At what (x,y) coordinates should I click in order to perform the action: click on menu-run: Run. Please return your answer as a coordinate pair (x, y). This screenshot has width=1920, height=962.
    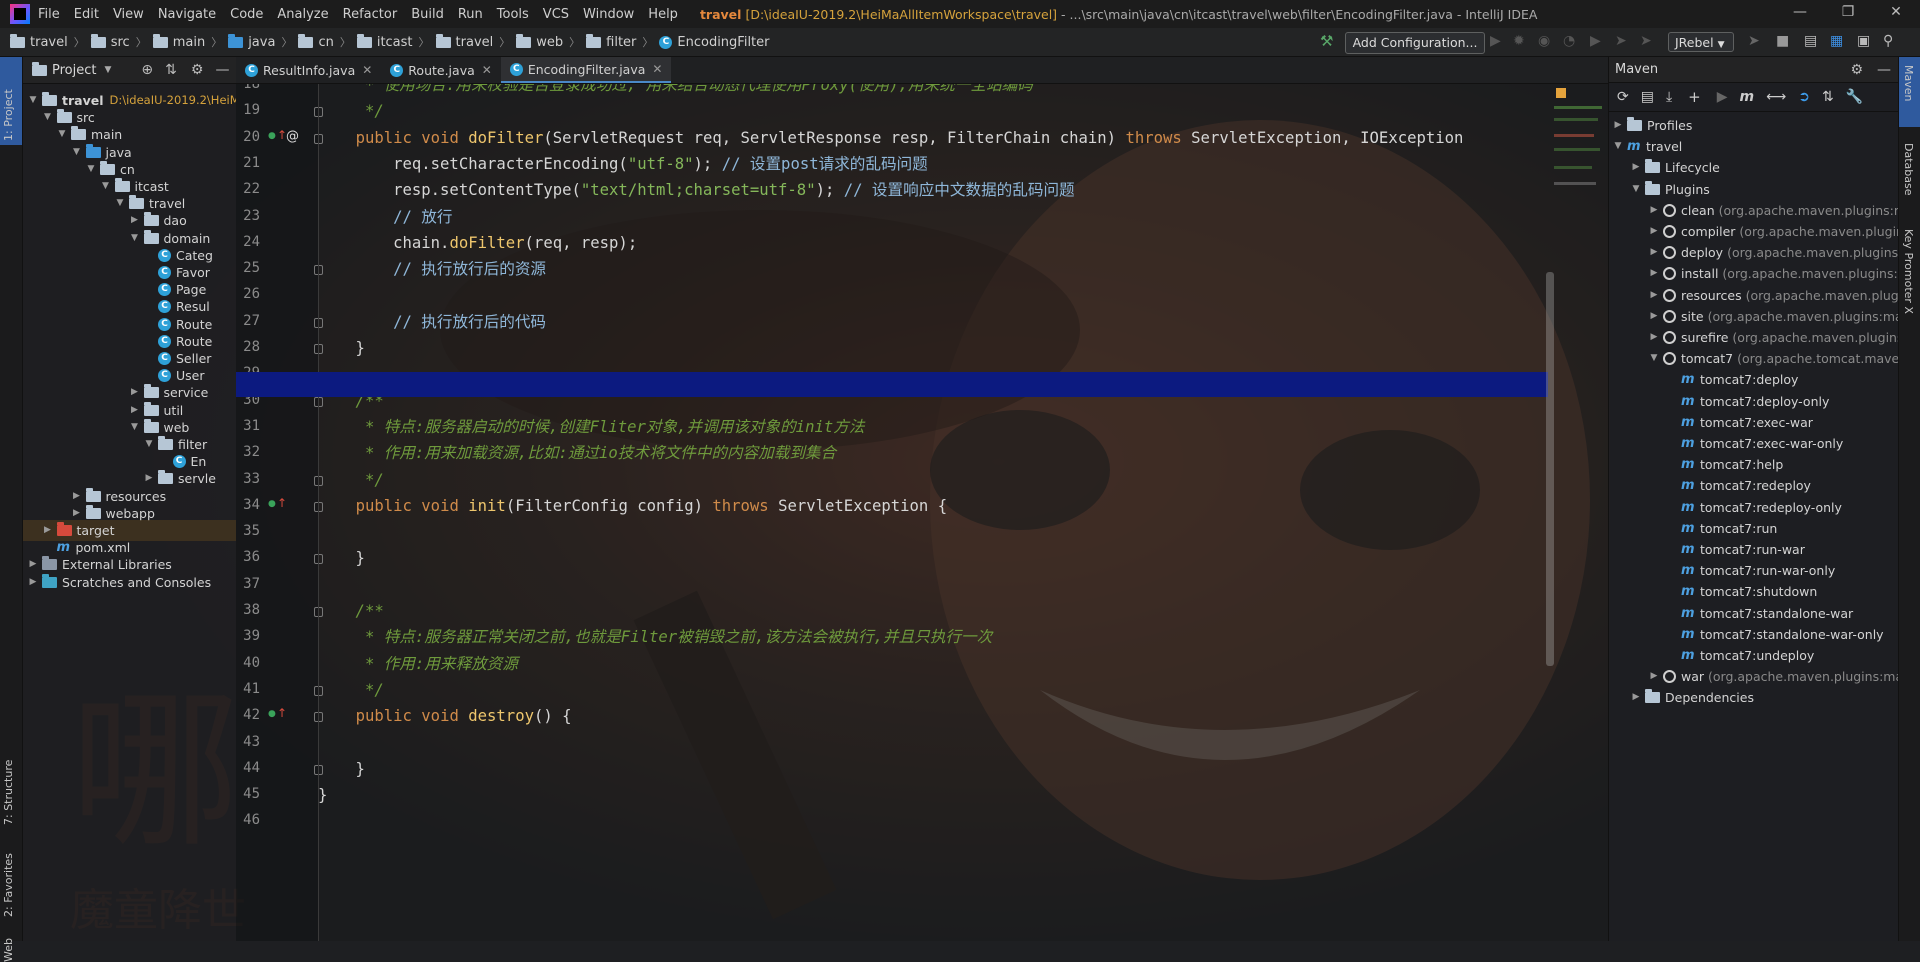
    Looking at the image, I should click on (470, 14).